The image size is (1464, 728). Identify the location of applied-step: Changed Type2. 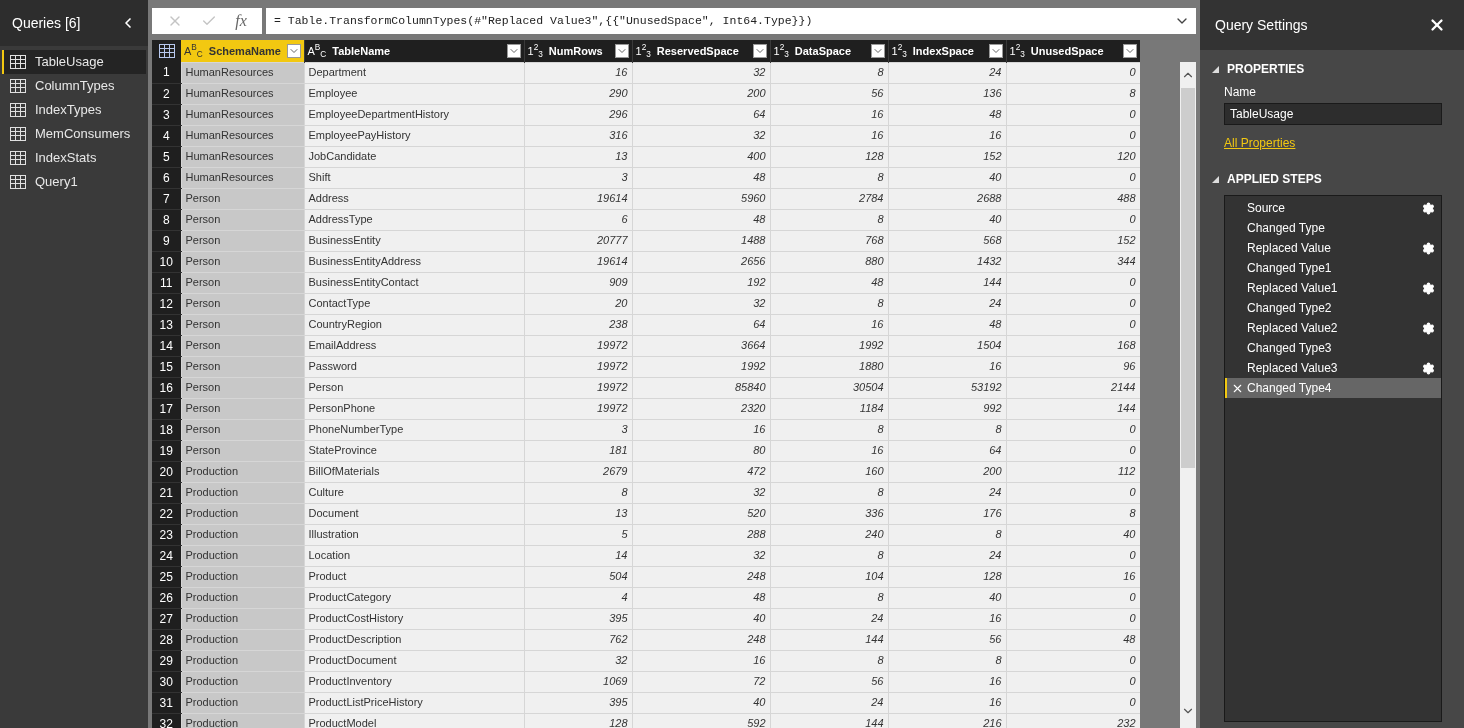
(1333, 308).